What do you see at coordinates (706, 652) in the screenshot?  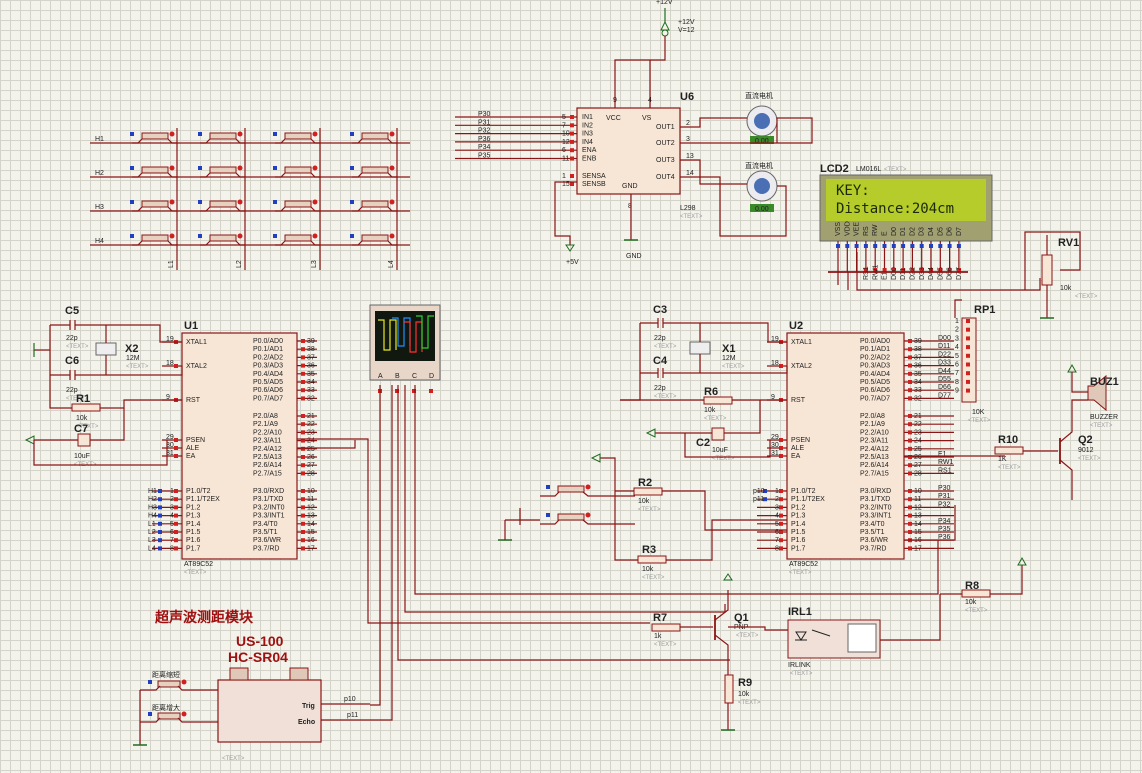 I see `q1-pnp: R7 1k <TEXT> Q1 PNP <TEXT> R9 10k <TEXT>` at bounding box center [706, 652].